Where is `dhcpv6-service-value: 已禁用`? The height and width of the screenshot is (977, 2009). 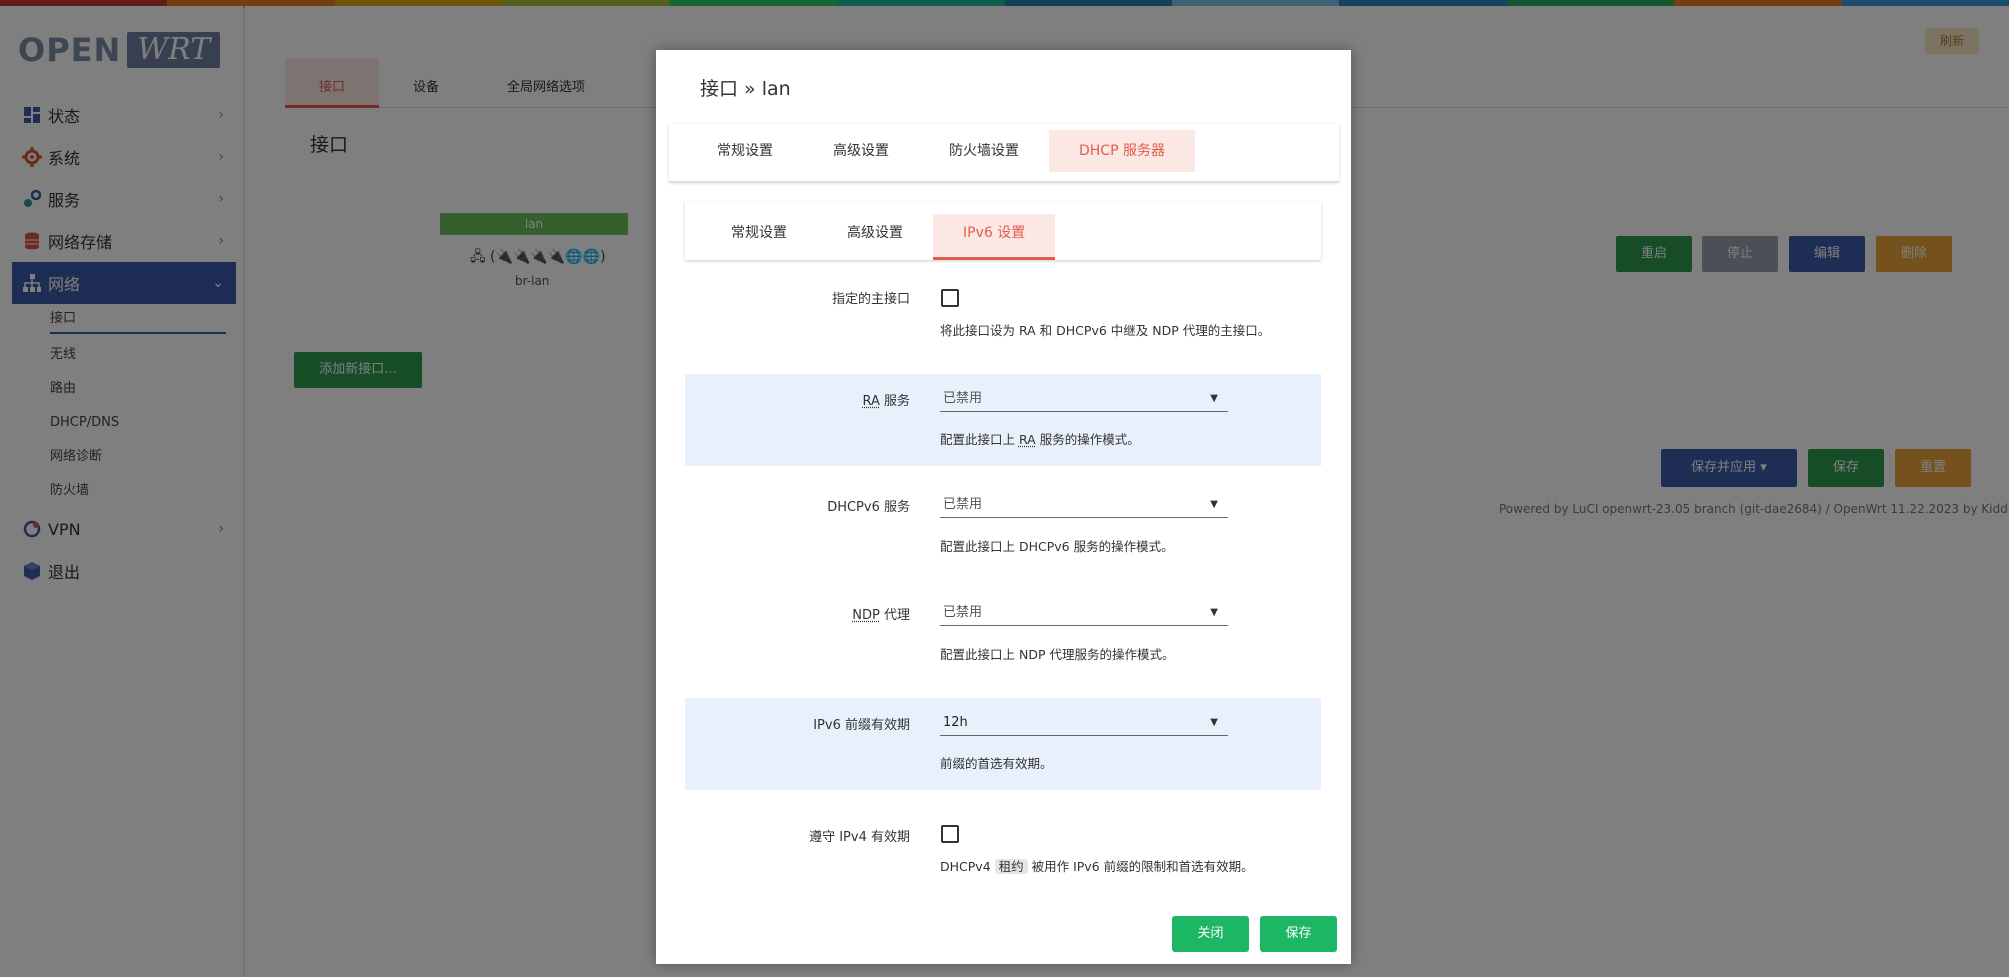
dhcpv6-service-value: 已禁用 is located at coordinates (963, 504).